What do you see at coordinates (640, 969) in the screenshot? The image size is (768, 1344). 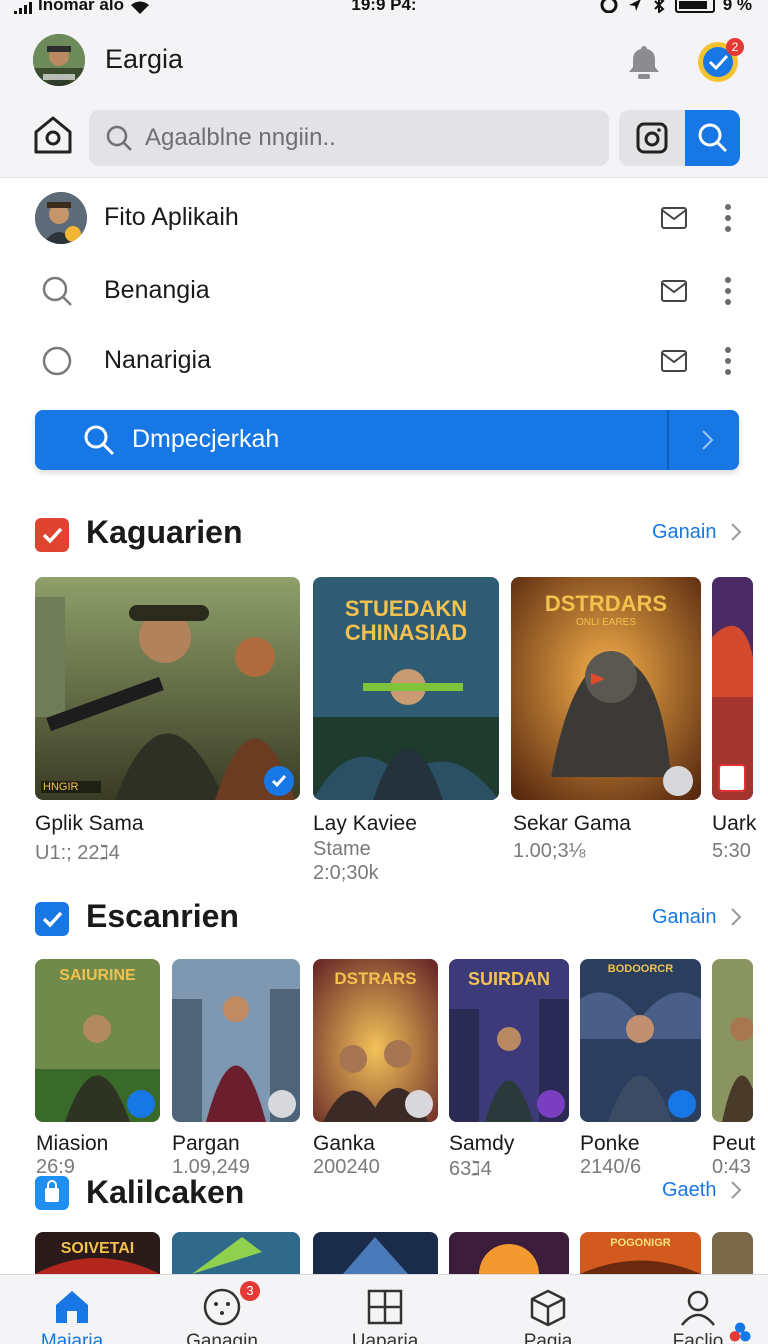 I see `cover-text: BODOORCR` at bounding box center [640, 969].